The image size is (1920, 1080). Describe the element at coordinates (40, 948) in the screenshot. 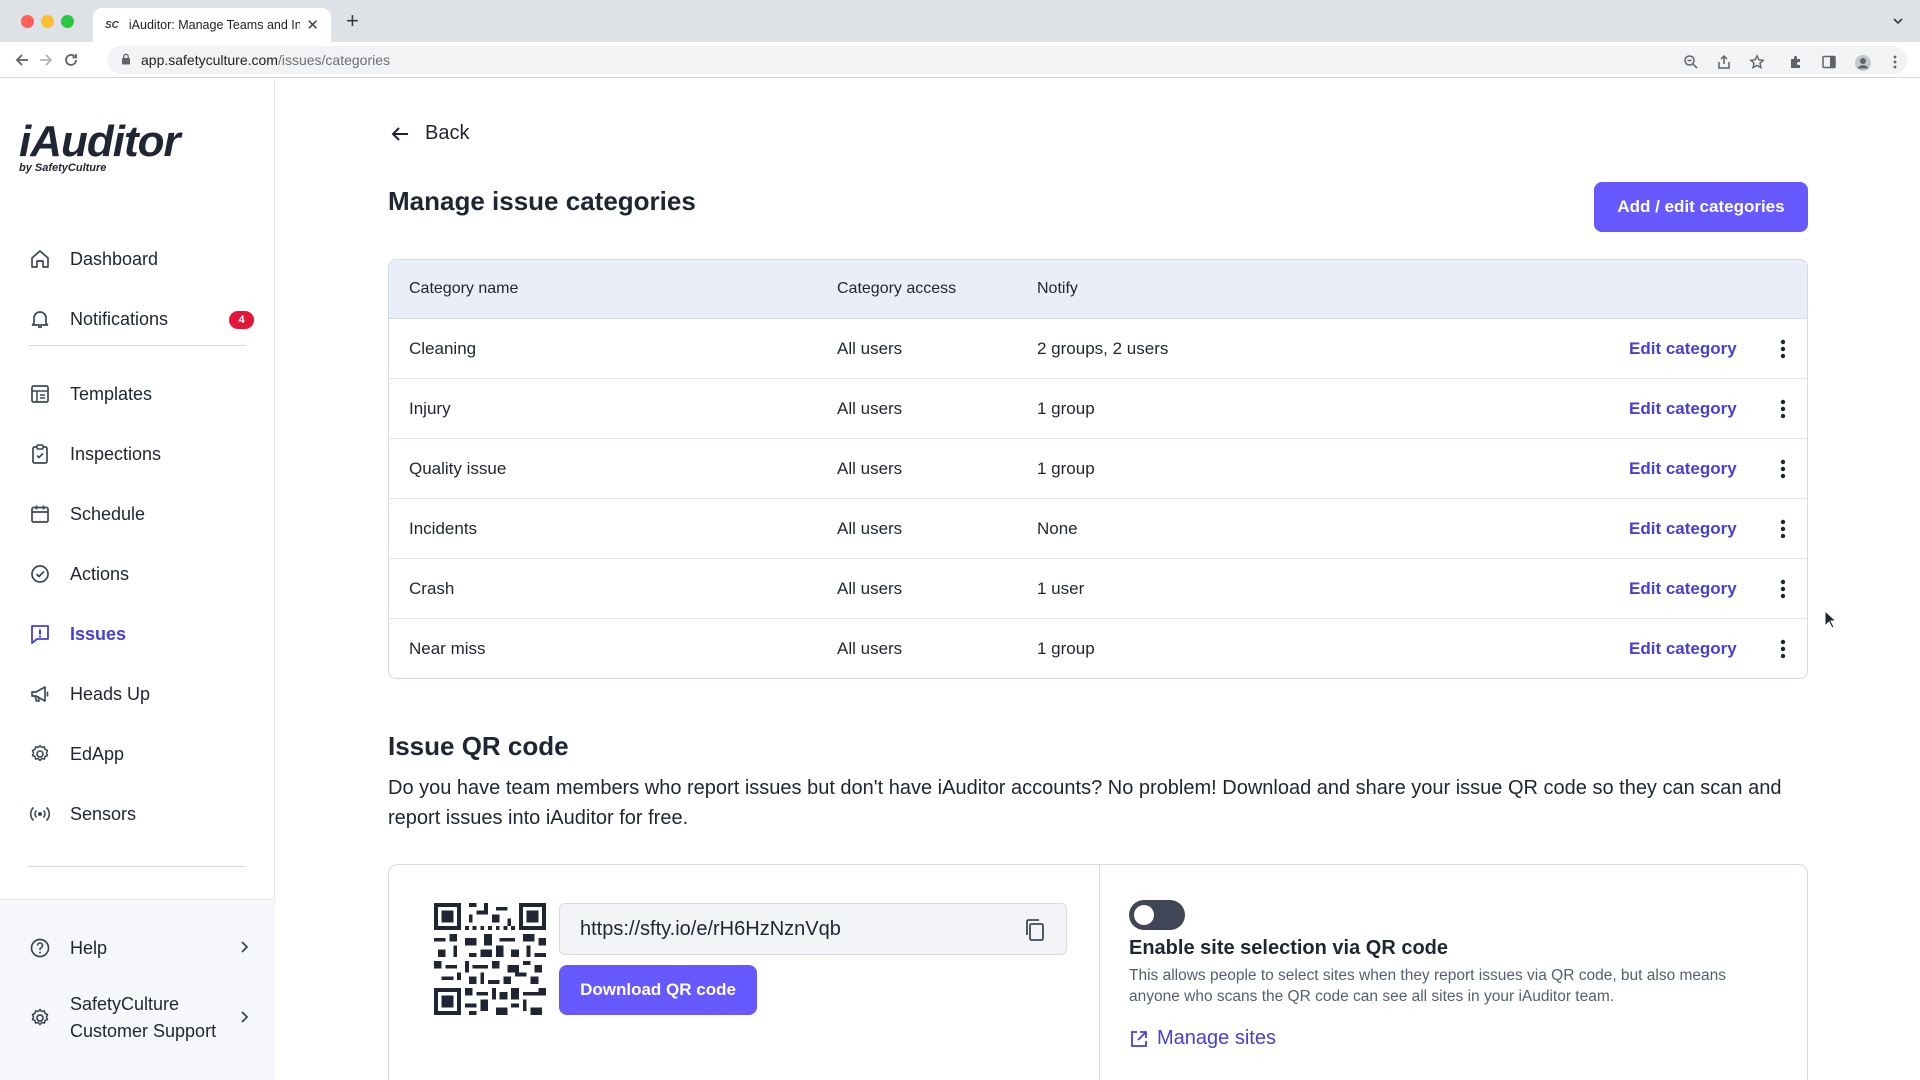

I see `help-icon` at that location.